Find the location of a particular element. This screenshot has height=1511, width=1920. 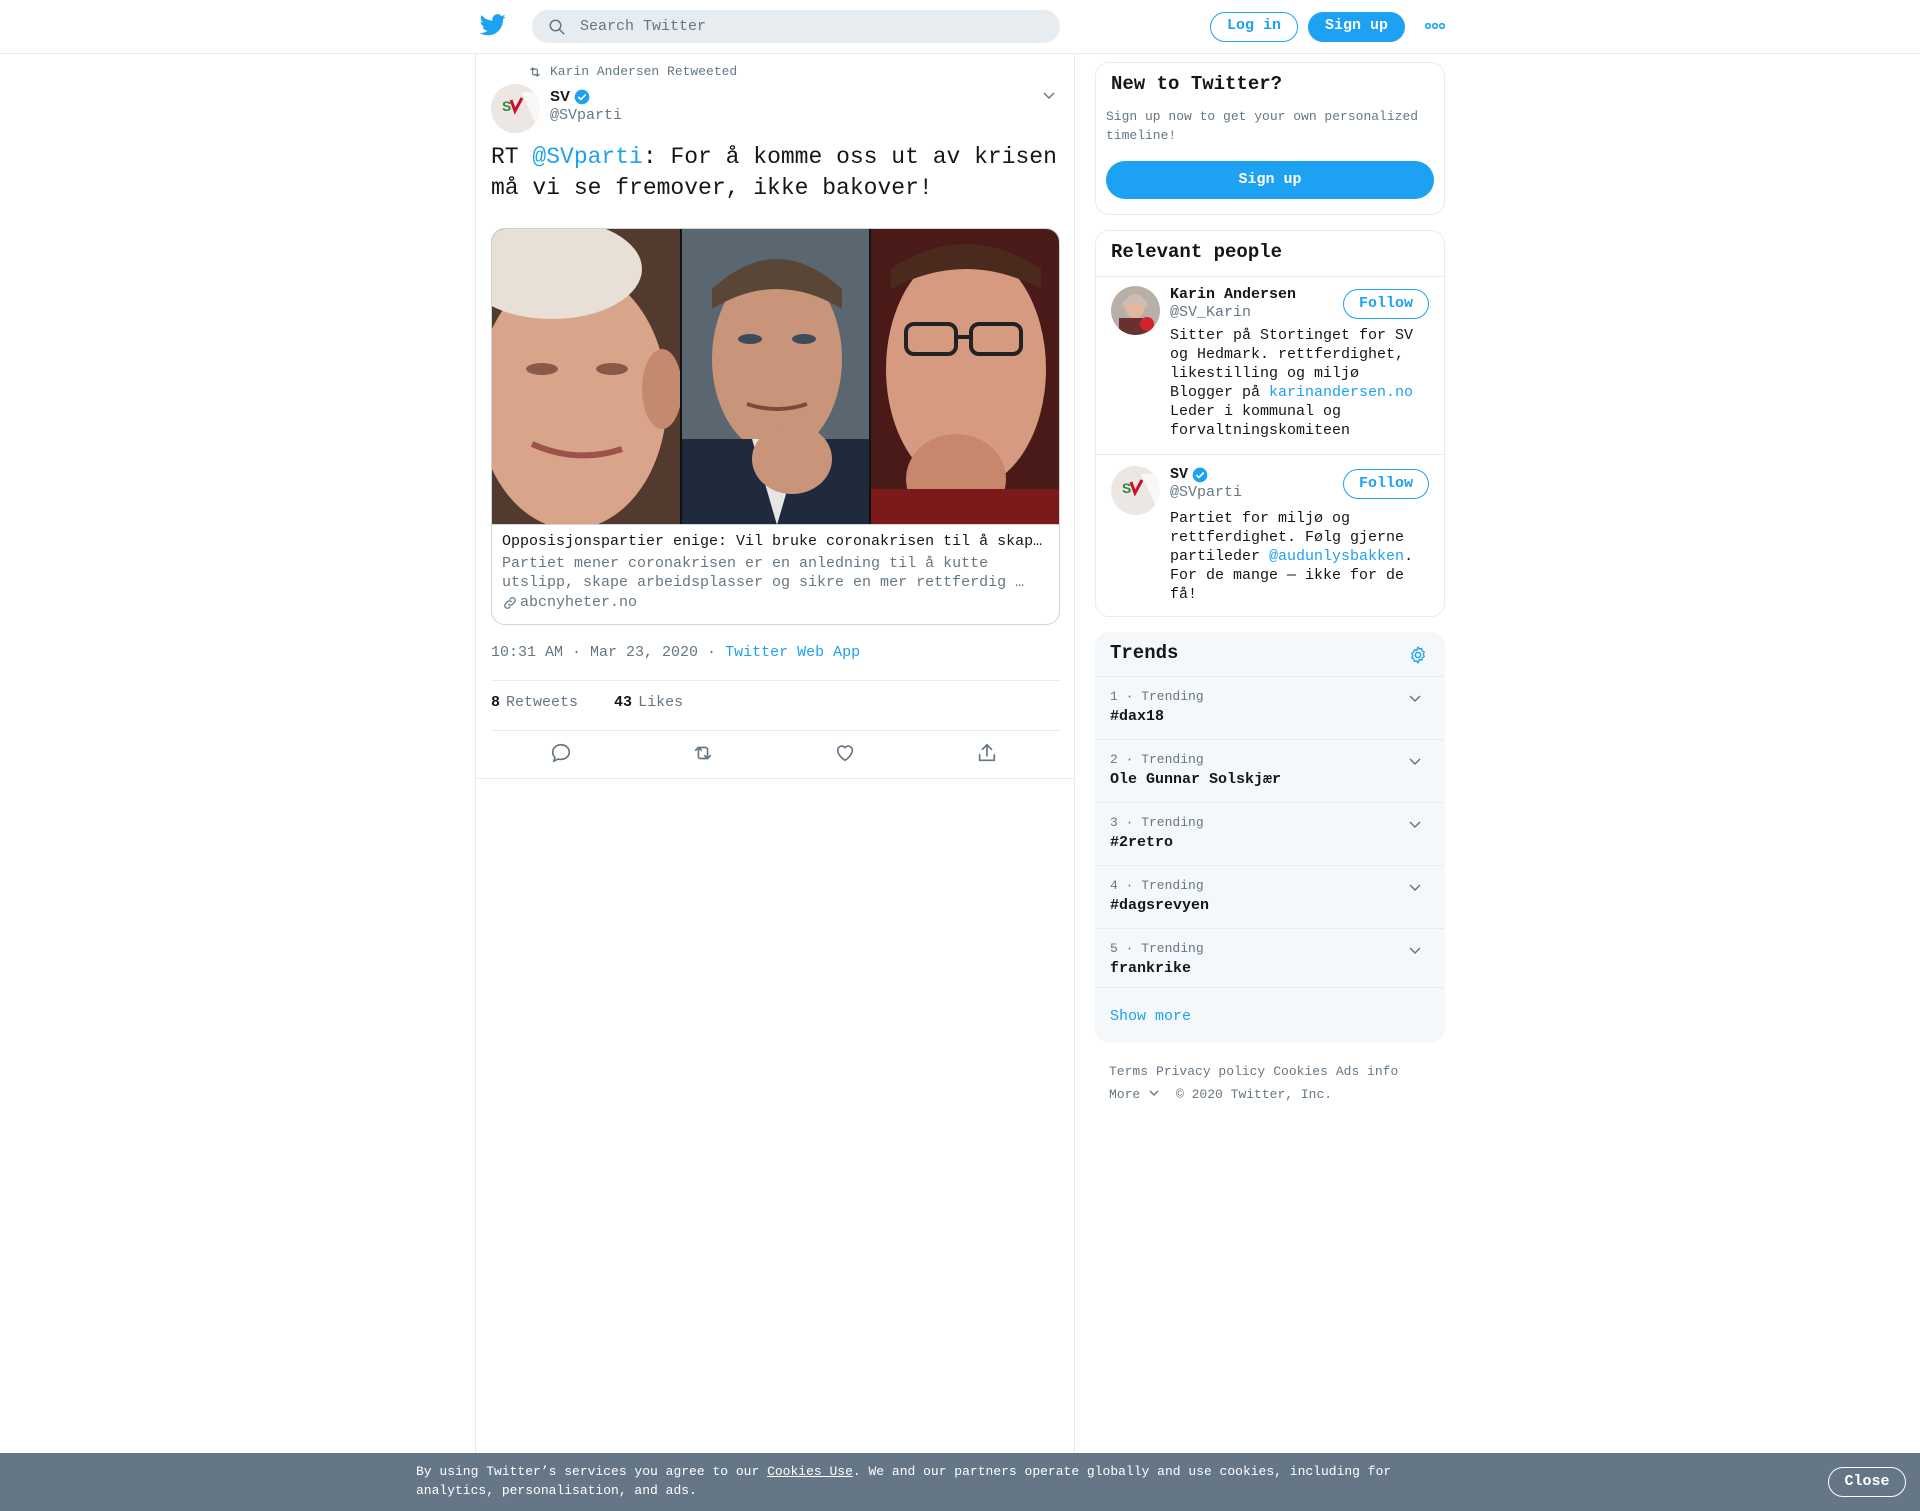

login-button: Log in is located at coordinates (1254, 27).